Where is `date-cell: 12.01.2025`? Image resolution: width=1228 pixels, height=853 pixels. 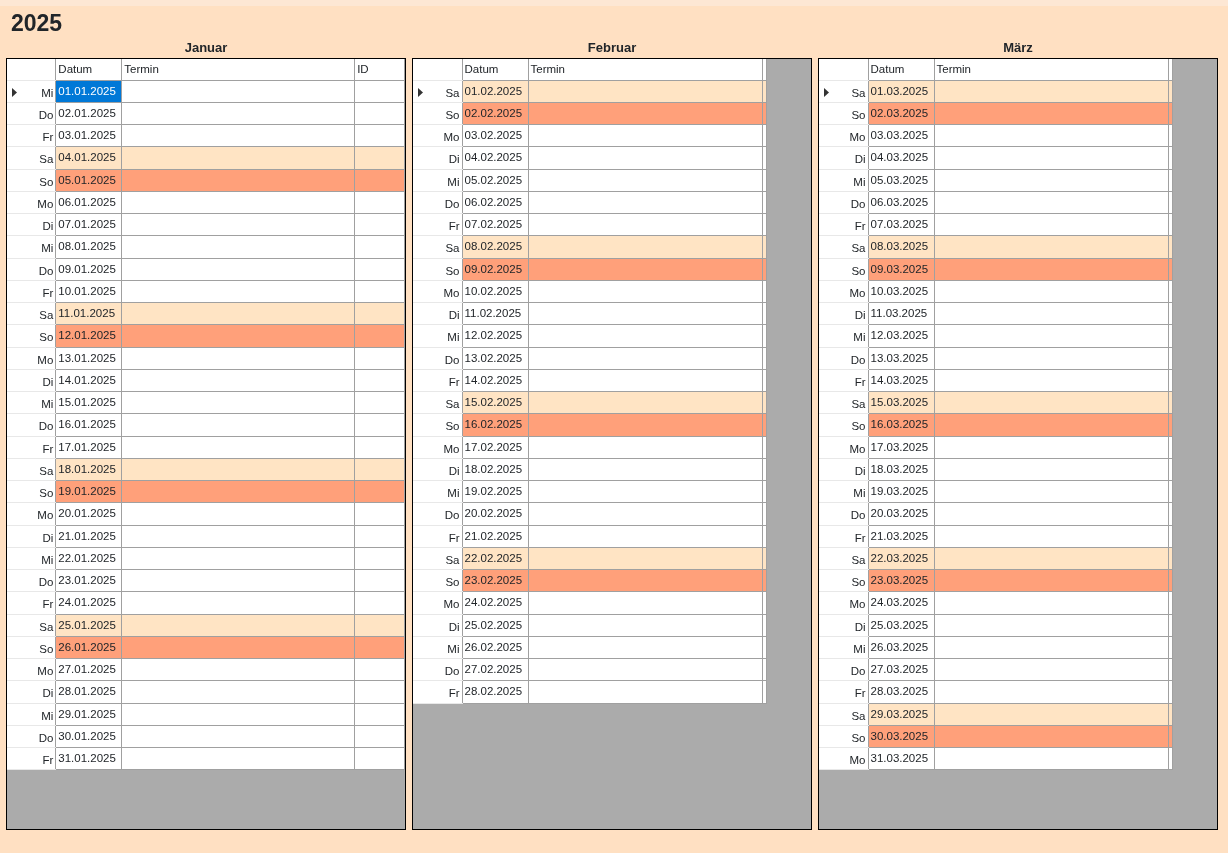 date-cell: 12.01.2025 is located at coordinates (89, 336).